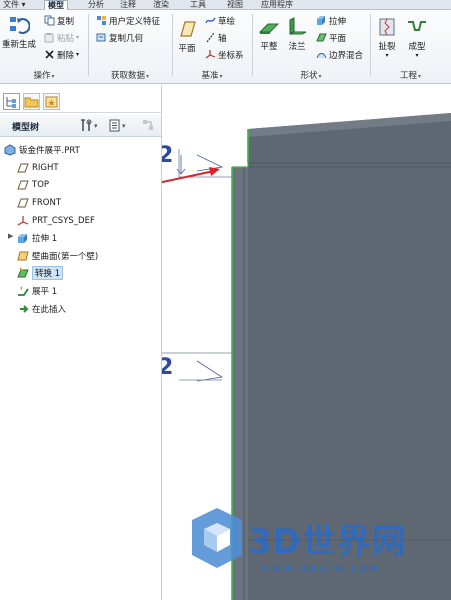 The height and width of the screenshot is (600, 451). What do you see at coordinates (10, 149) in the screenshot?
I see `part-icon` at bounding box center [10, 149].